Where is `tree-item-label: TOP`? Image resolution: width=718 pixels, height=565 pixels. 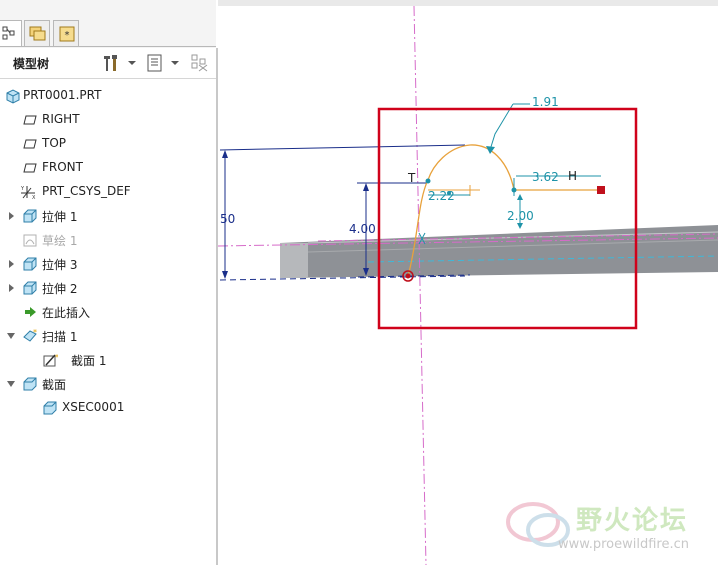 tree-item-label: TOP is located at coordinates (54, 143).